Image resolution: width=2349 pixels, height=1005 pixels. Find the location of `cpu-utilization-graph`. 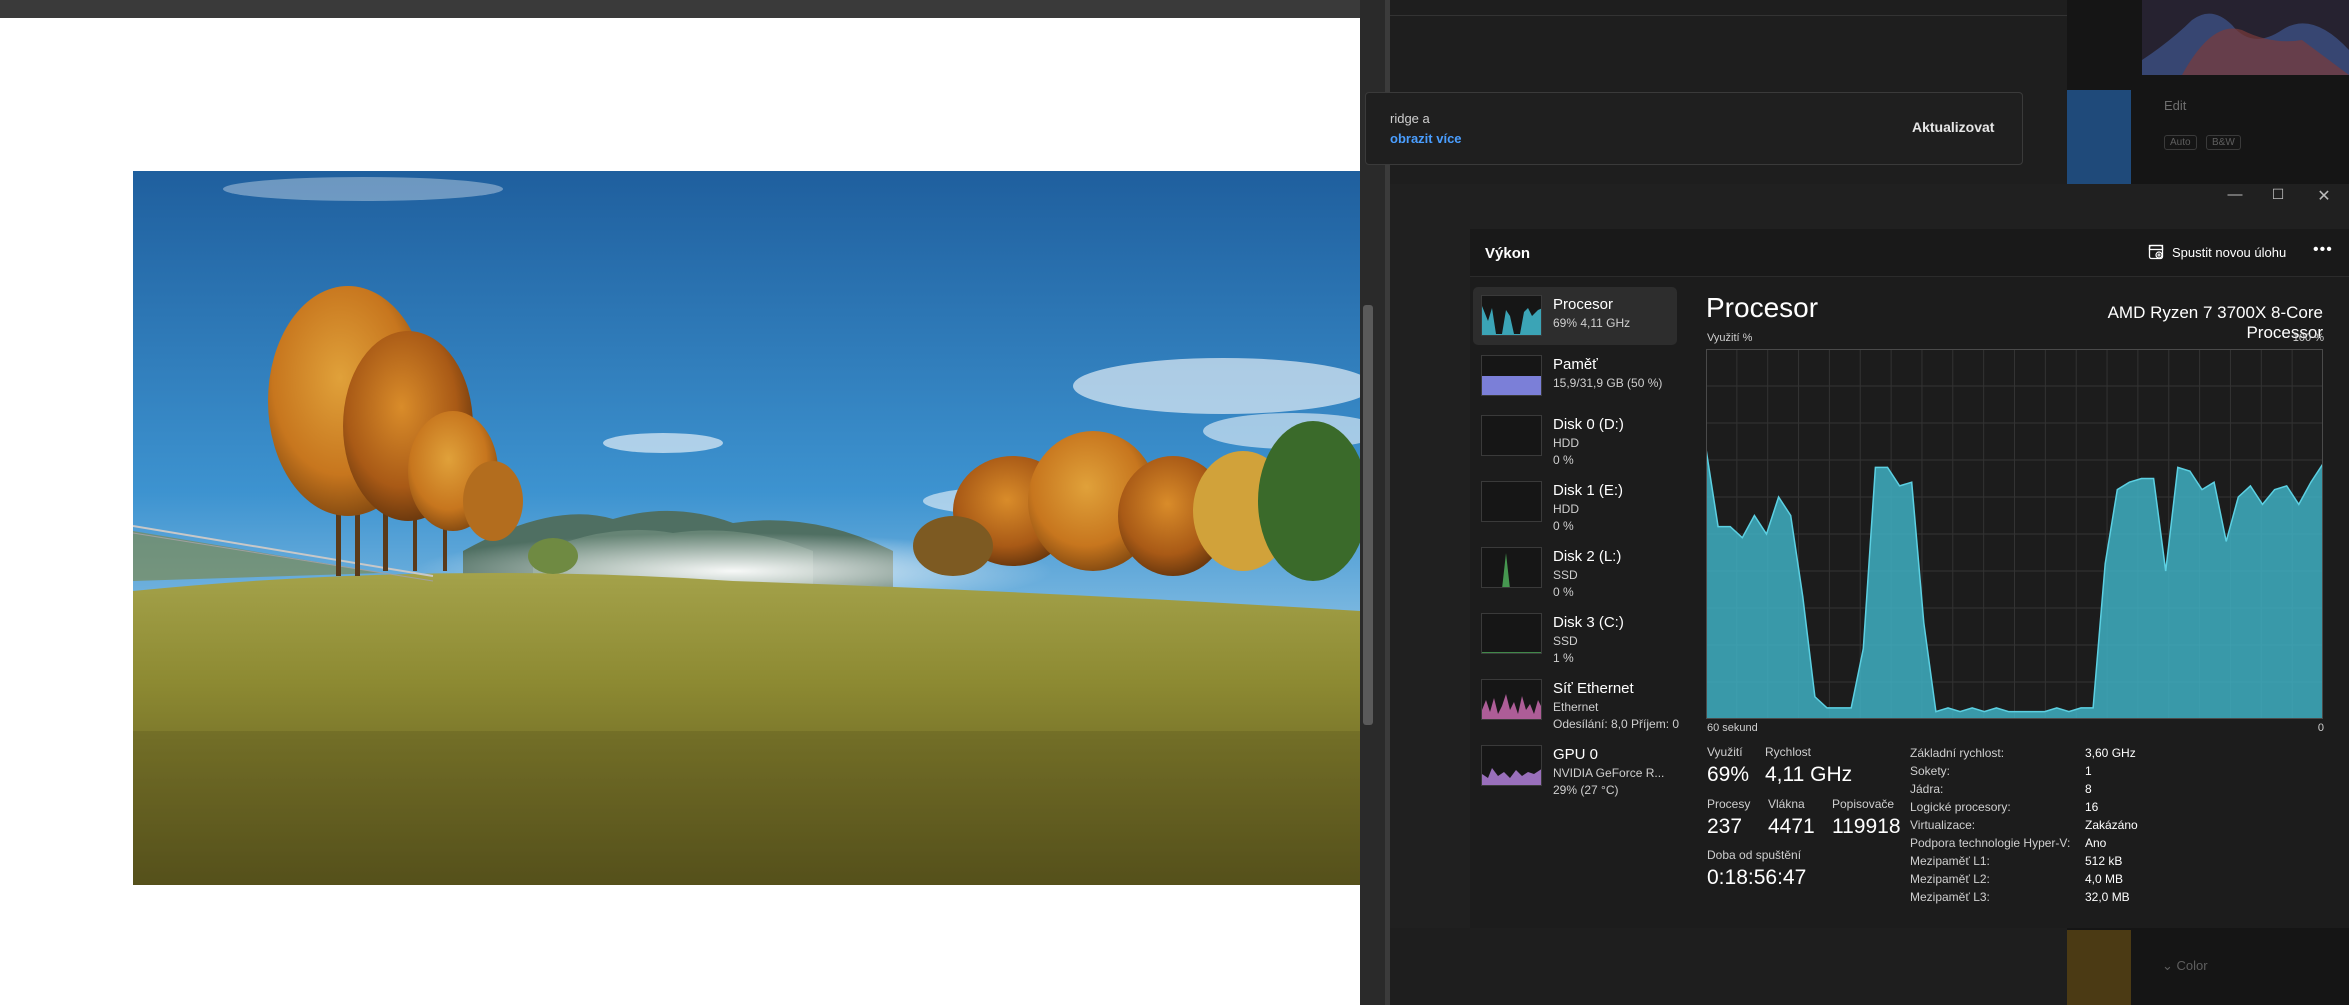

cpu-utilization-graph is located at coordinates (2014, 534).